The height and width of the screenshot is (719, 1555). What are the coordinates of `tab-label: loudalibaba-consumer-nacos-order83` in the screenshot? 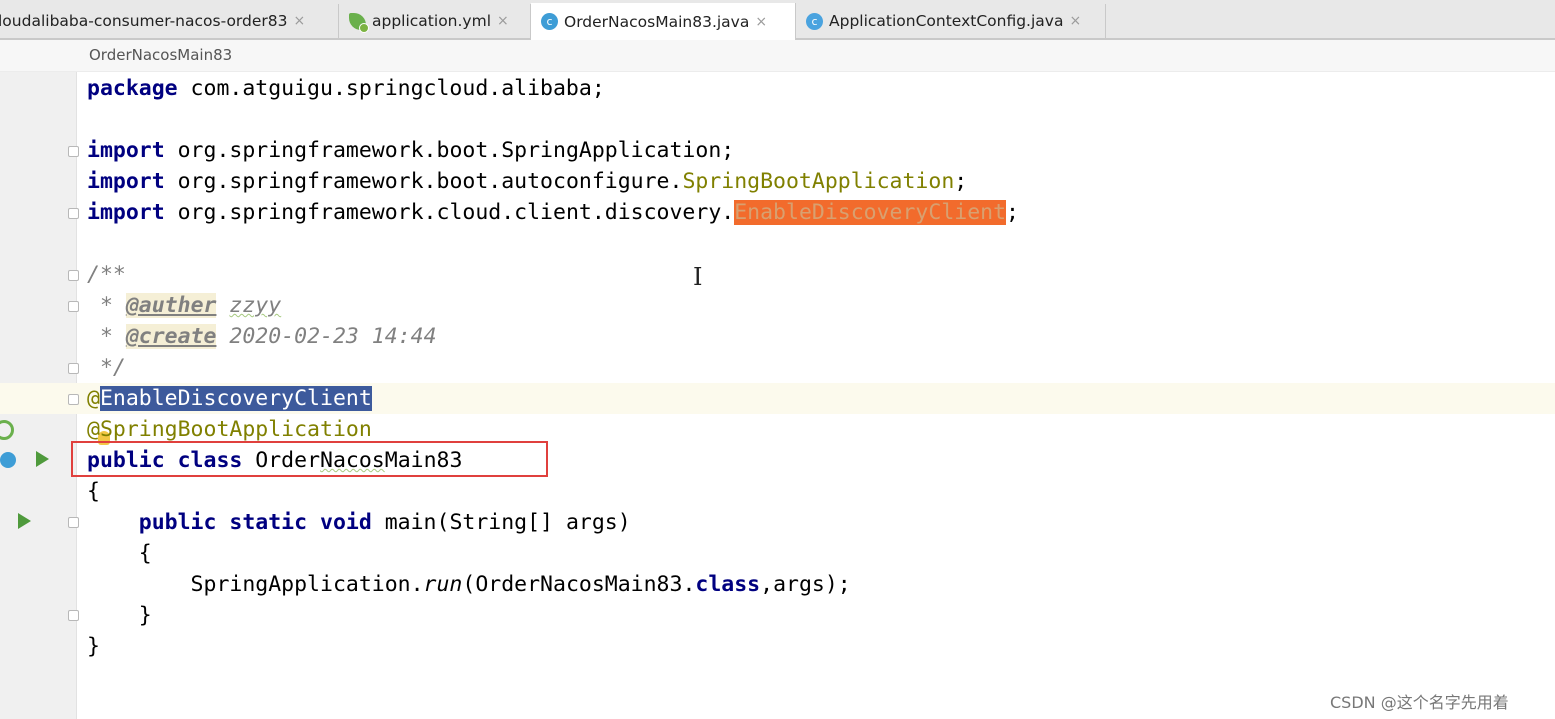 It's located at (144, 21).